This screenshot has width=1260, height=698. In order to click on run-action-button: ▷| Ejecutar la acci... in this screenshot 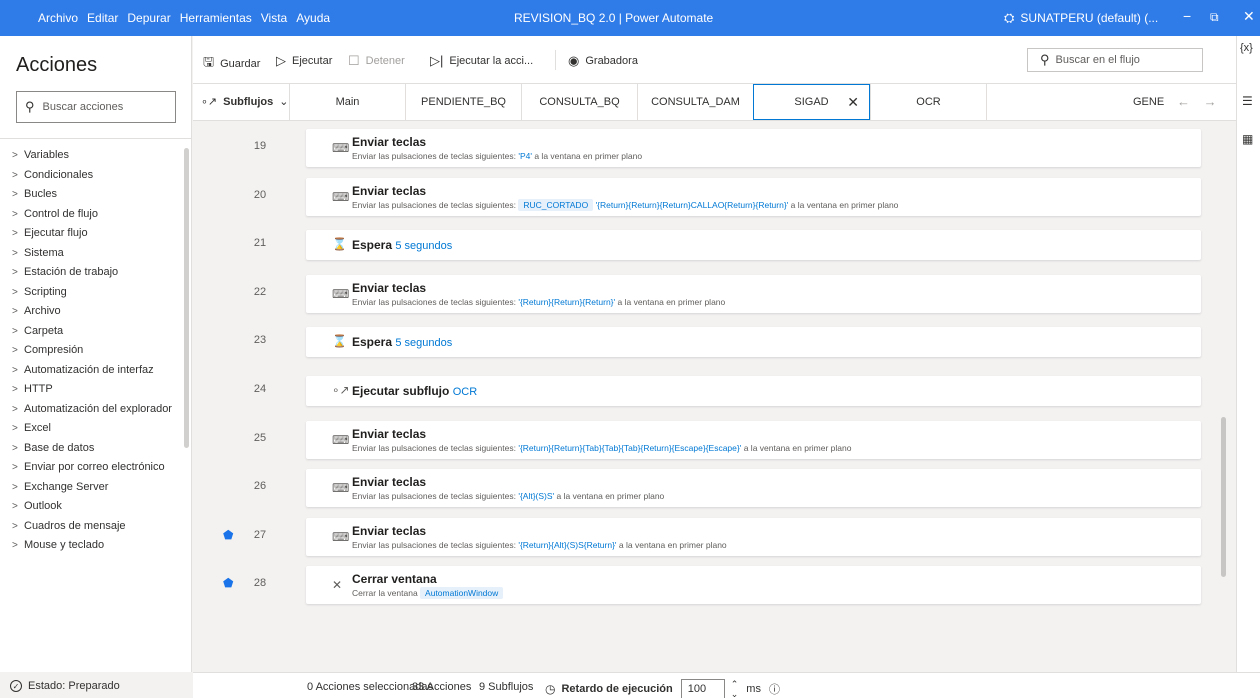, I will do `click(481, 61)`.